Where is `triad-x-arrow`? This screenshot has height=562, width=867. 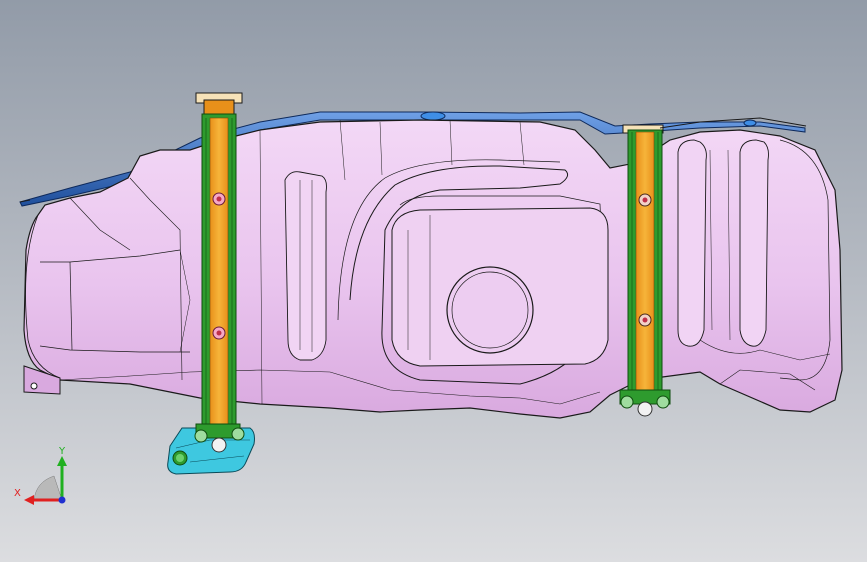
triad-x-arrow is located at coordinates (29, 500).